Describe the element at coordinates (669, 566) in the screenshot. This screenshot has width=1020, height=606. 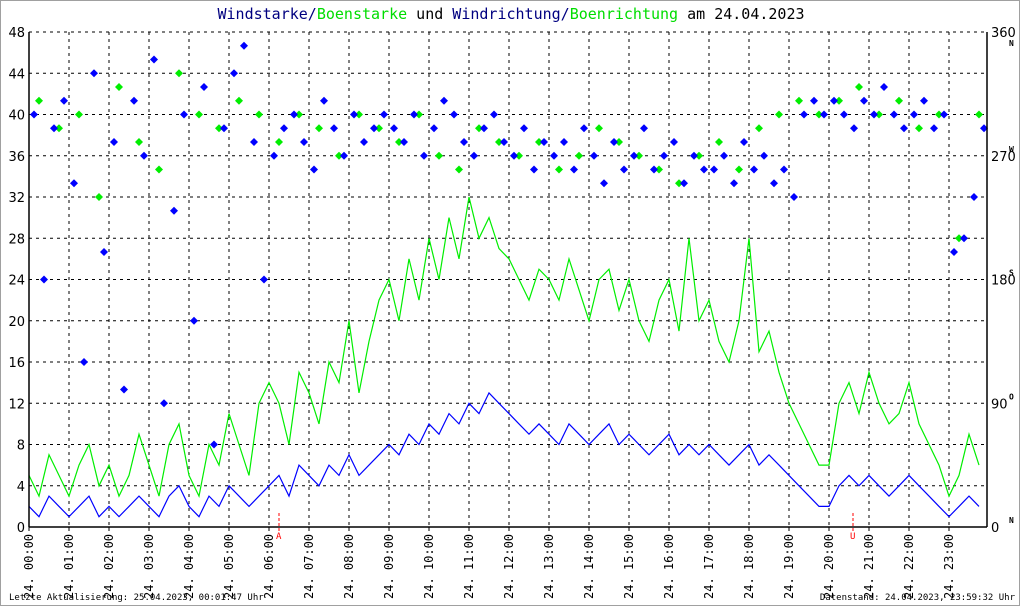
I see `x-tick-label: 24. 16:00` at that location.